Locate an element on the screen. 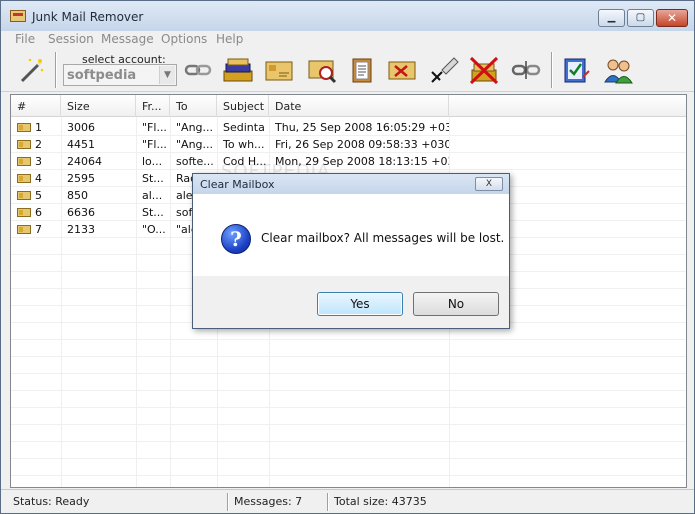  close-button: ✕ is located at coordinates (672, 18).